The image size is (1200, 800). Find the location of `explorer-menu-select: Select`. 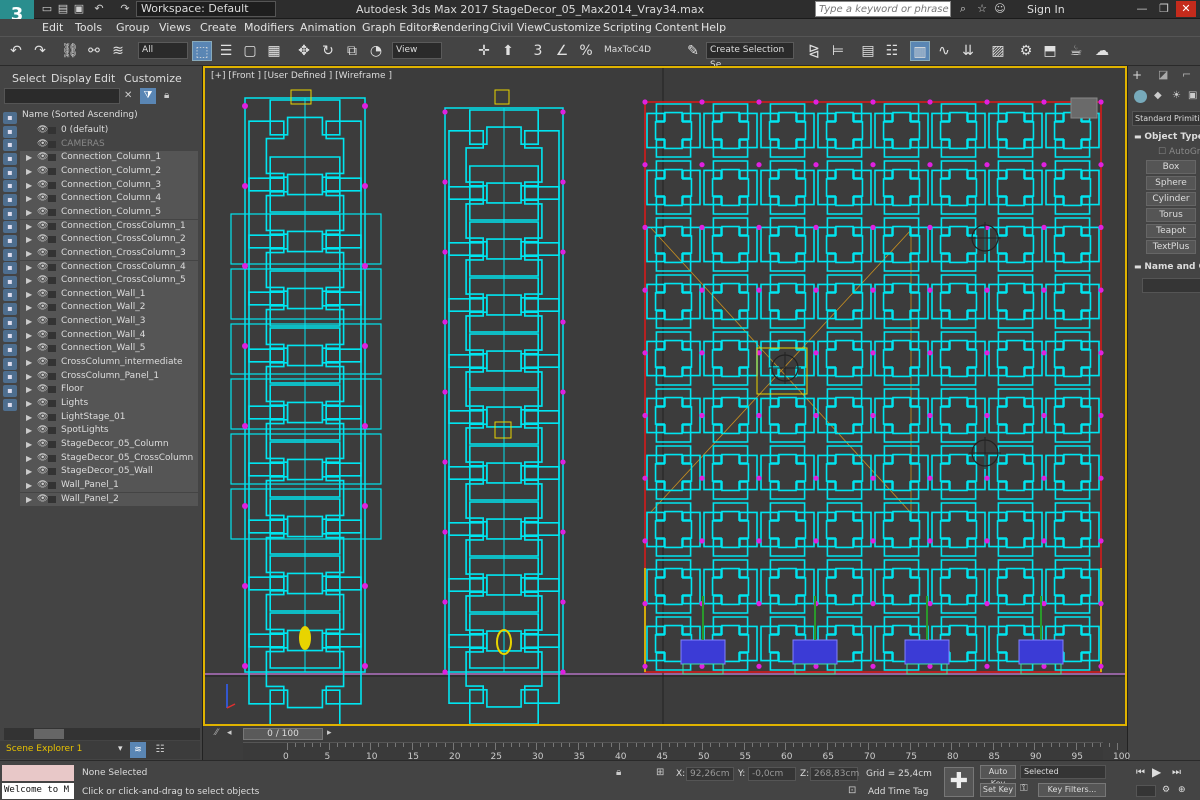

explorer-menu-select: Select is located at coordinates (29, 78).